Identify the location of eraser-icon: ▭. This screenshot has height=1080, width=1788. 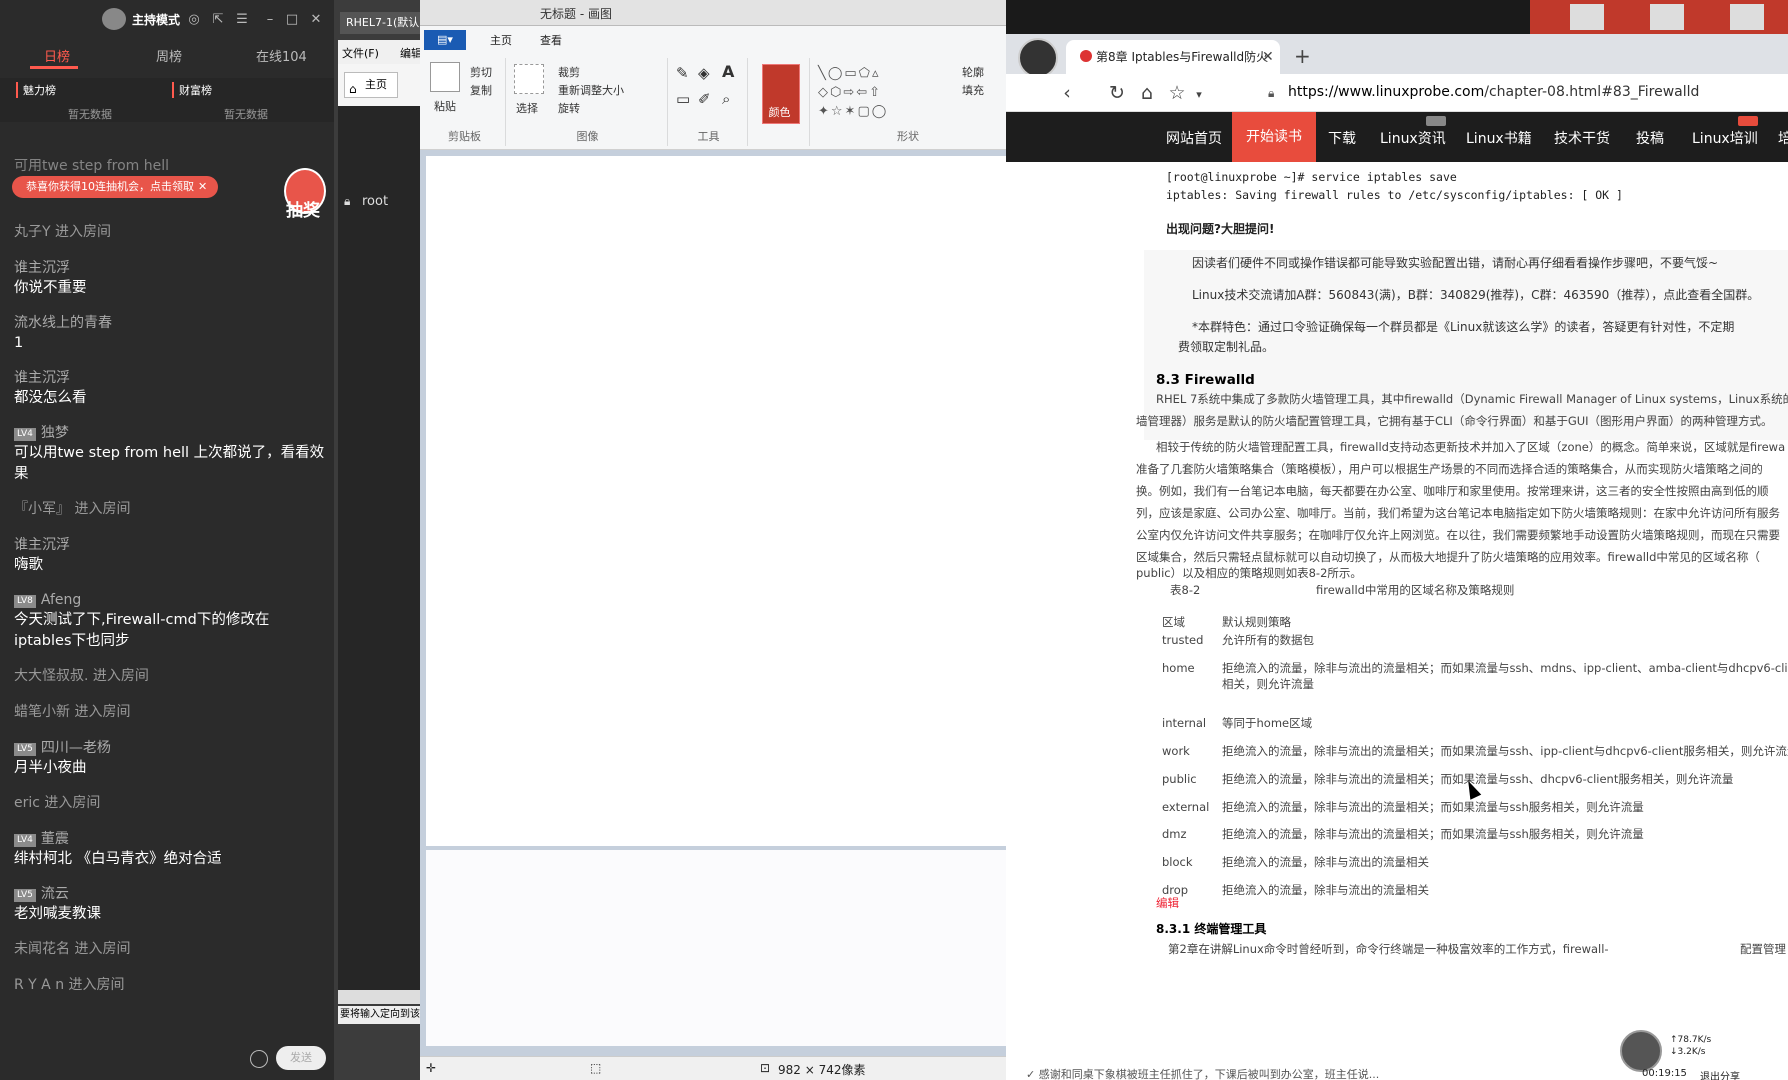
(683, 99).